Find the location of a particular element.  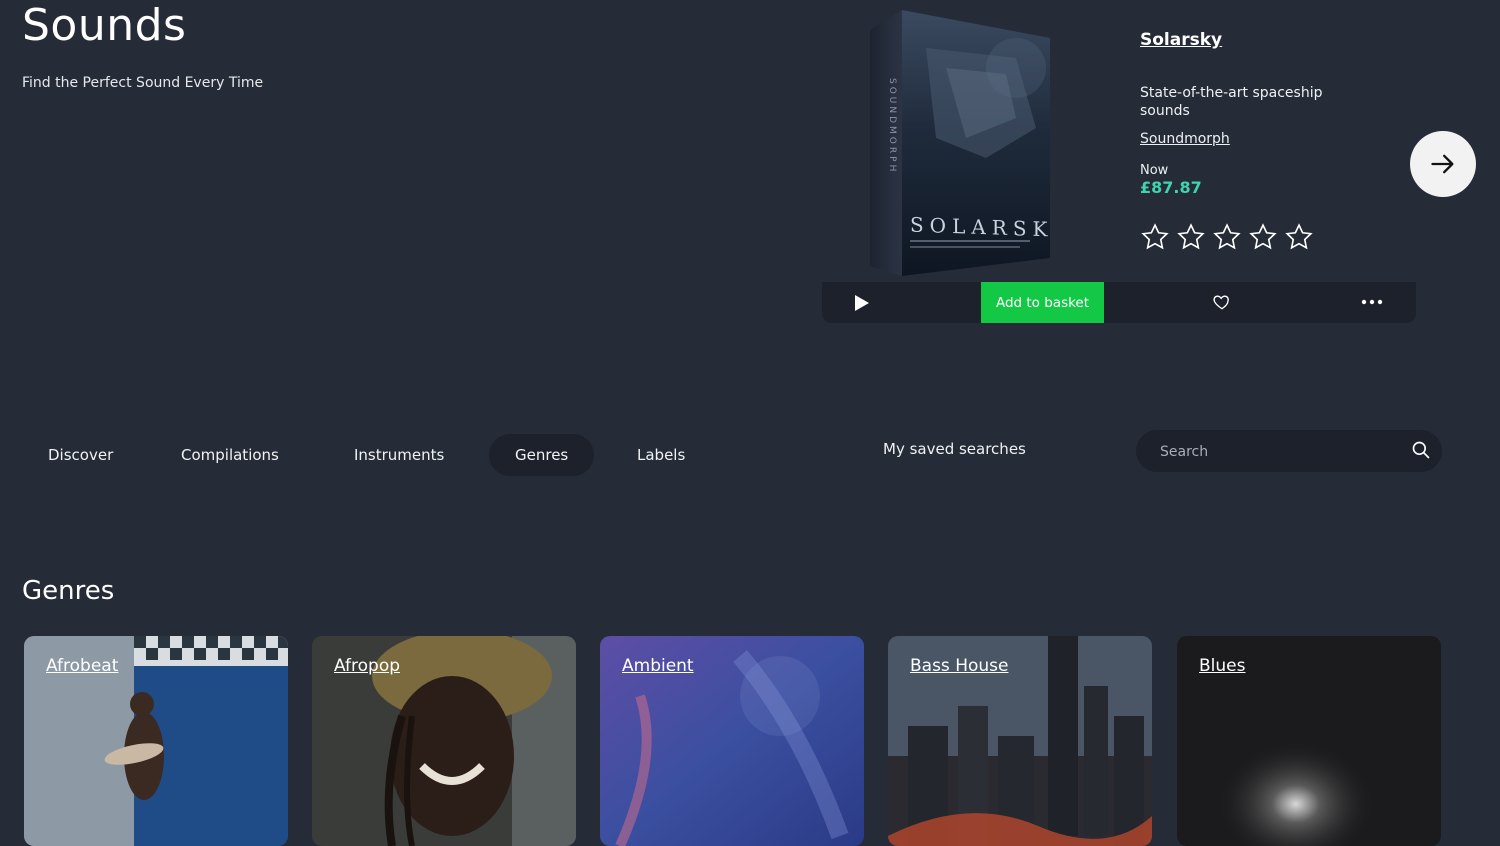

saved-searches-link: My saved searches is located at coordinates (954, 449).